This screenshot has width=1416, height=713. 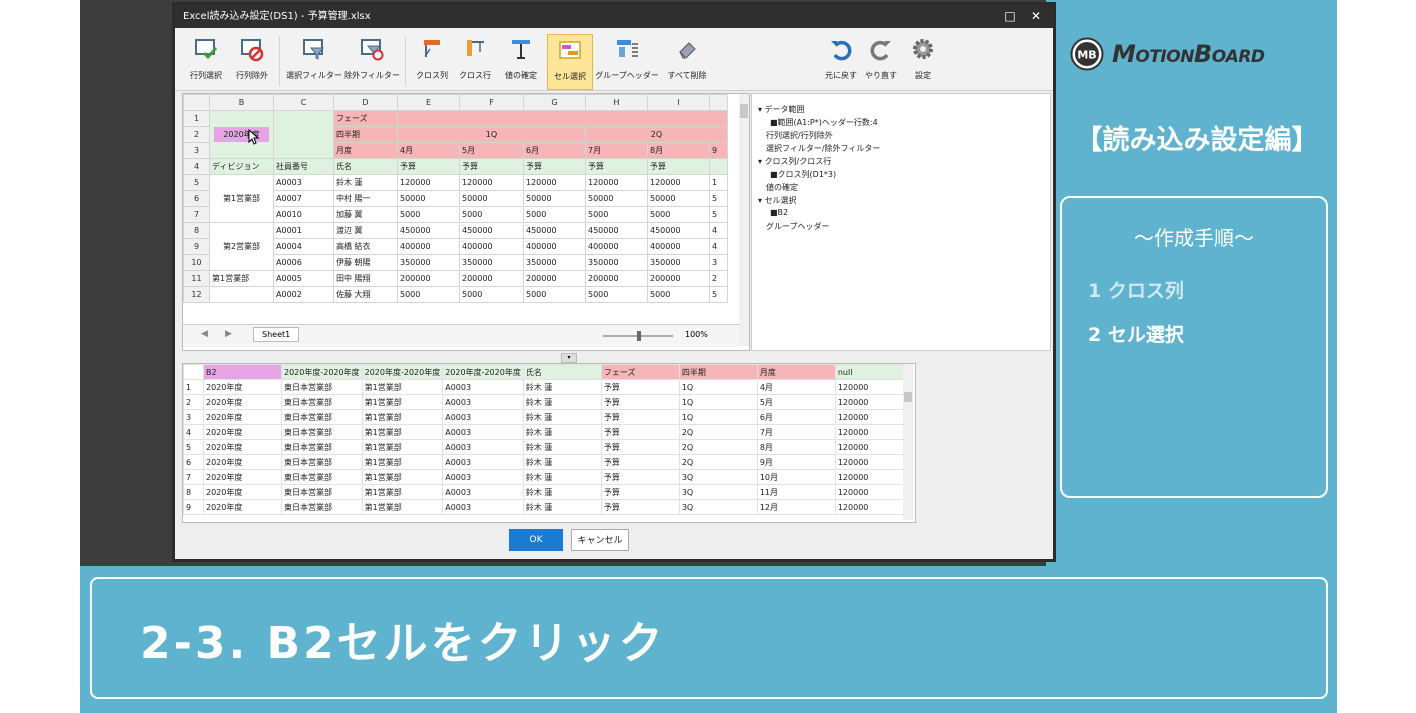 I want to click on cell, so click(x=562, y=118).